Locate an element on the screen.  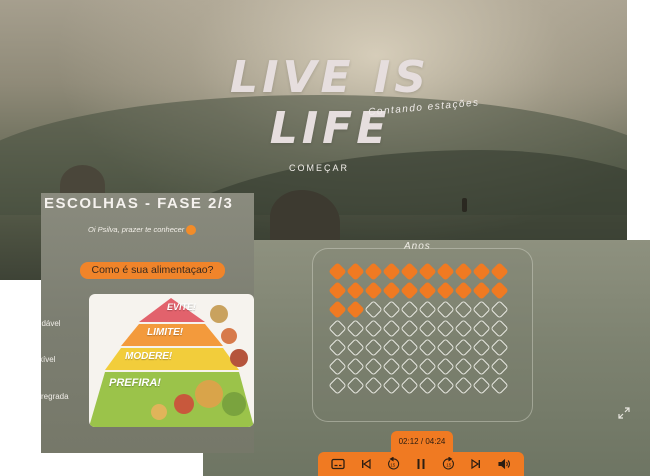
years-grid is located at coordinates (423, 328).